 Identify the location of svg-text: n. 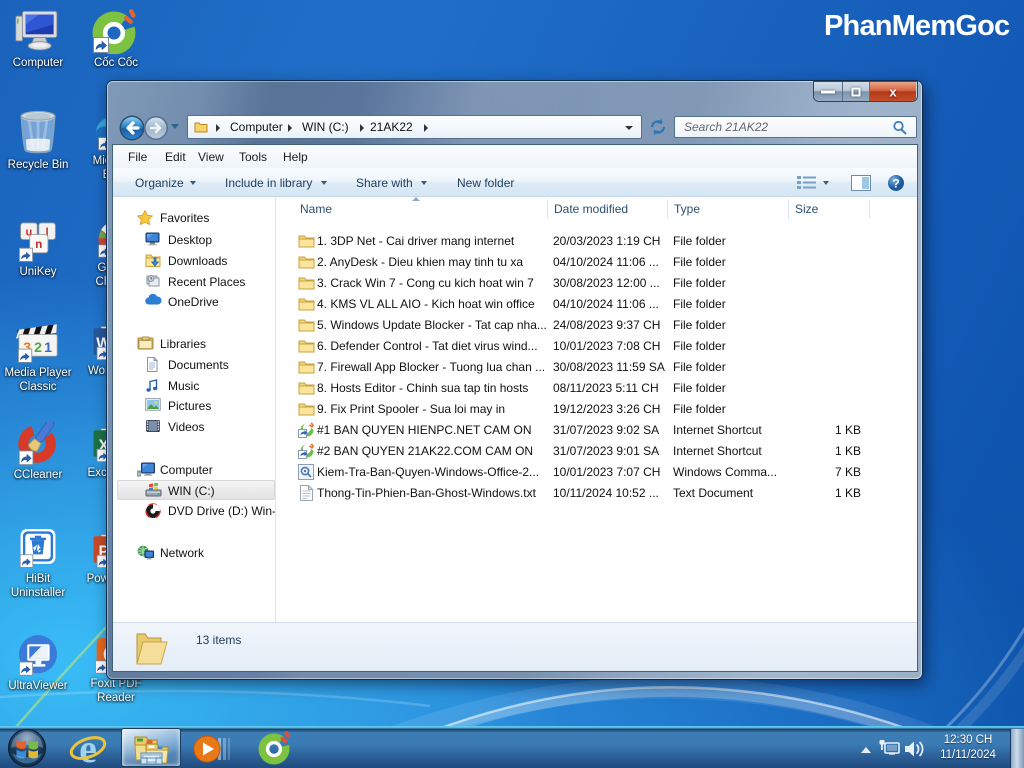
(38, 245).